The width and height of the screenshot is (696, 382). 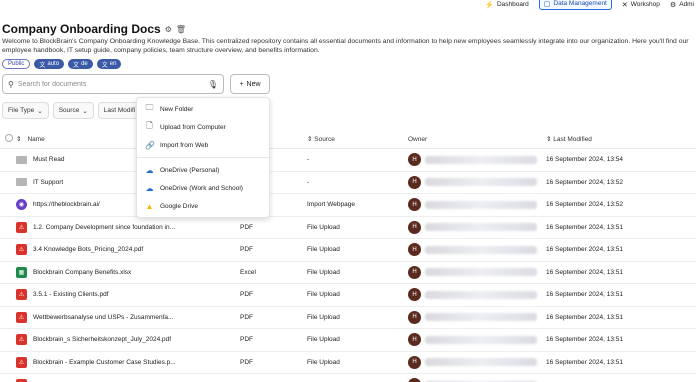 I want to click on trash-icon: 🗑, so click(x=181, y=29).